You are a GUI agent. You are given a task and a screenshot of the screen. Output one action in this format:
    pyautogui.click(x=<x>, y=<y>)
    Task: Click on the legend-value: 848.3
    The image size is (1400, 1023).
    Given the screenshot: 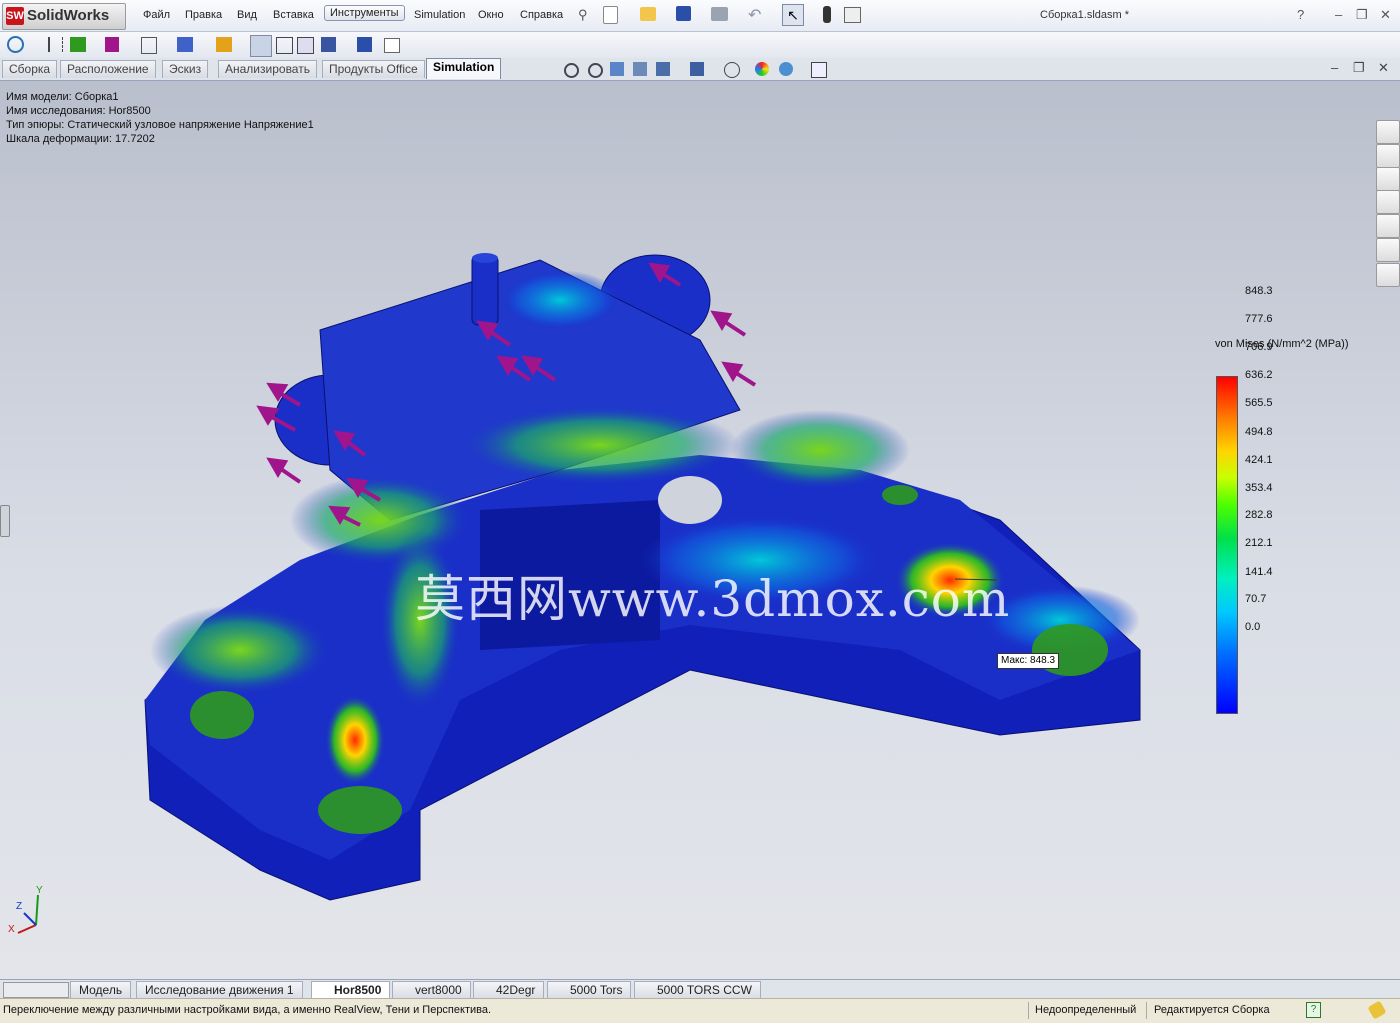 What is the action you would take?
    pyautogui.click(x=1259, y=291)
    